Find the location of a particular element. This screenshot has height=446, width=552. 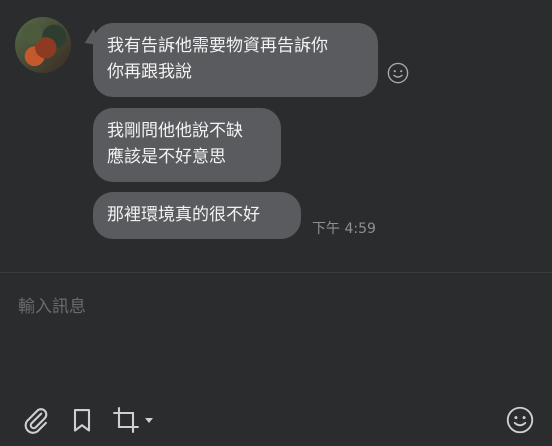

chevron-down-icon is located at coordinates (149, 420).